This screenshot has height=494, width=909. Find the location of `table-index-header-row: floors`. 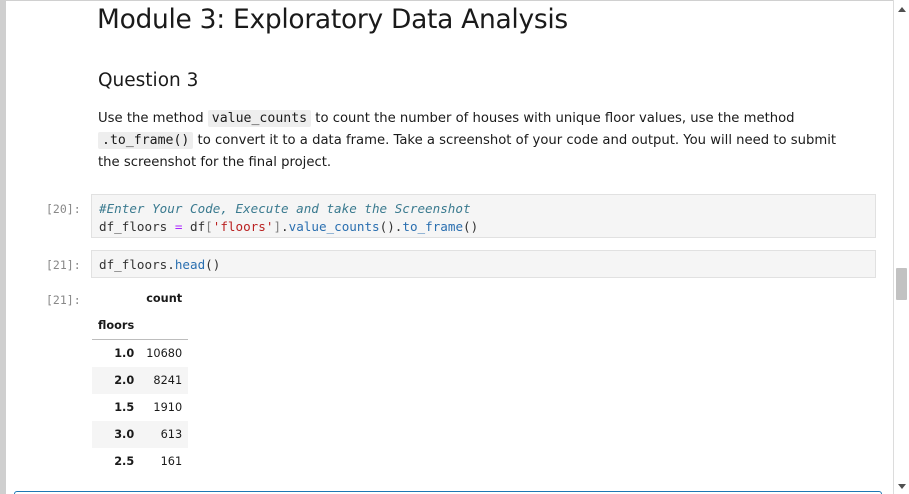

table-index-header-row: floors is located at coordinates (140, 326).